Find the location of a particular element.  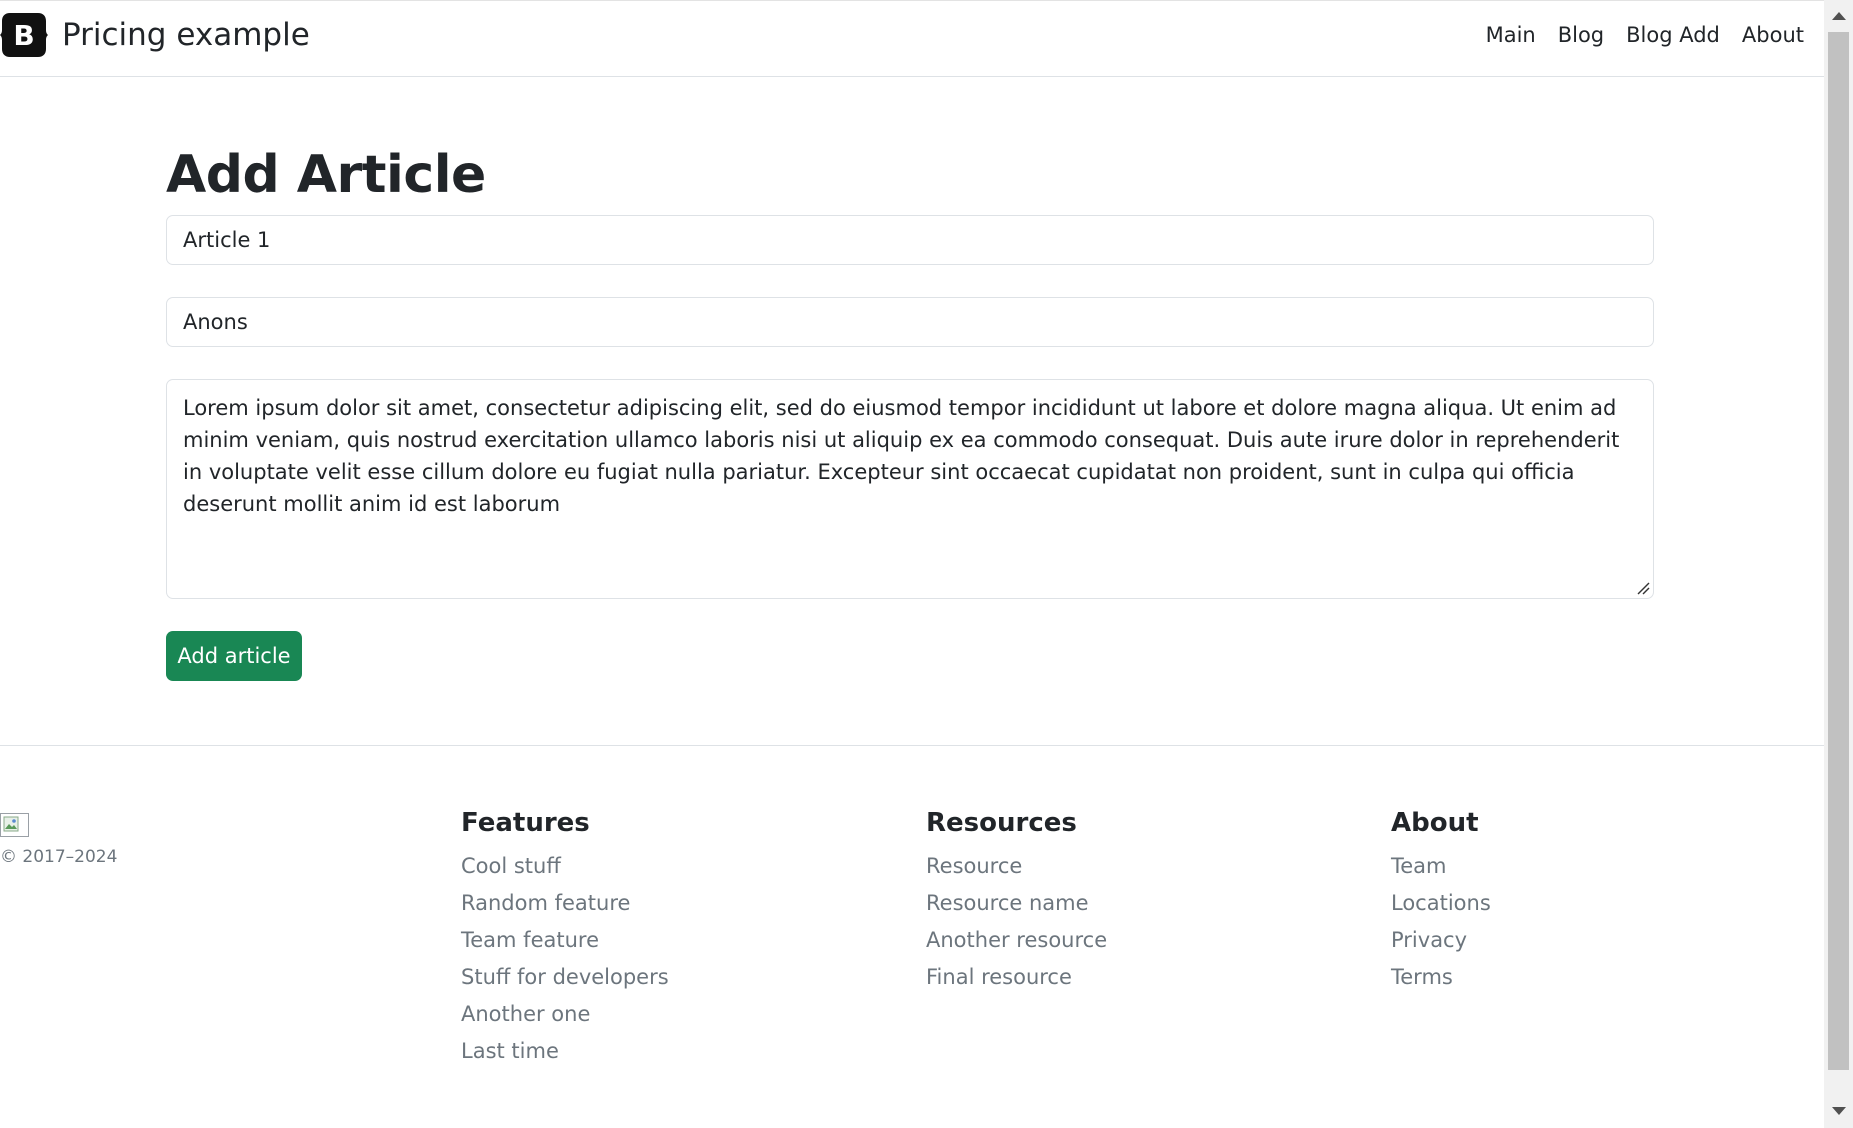

footer-link: Terms is located at coordinates (1441, 977).